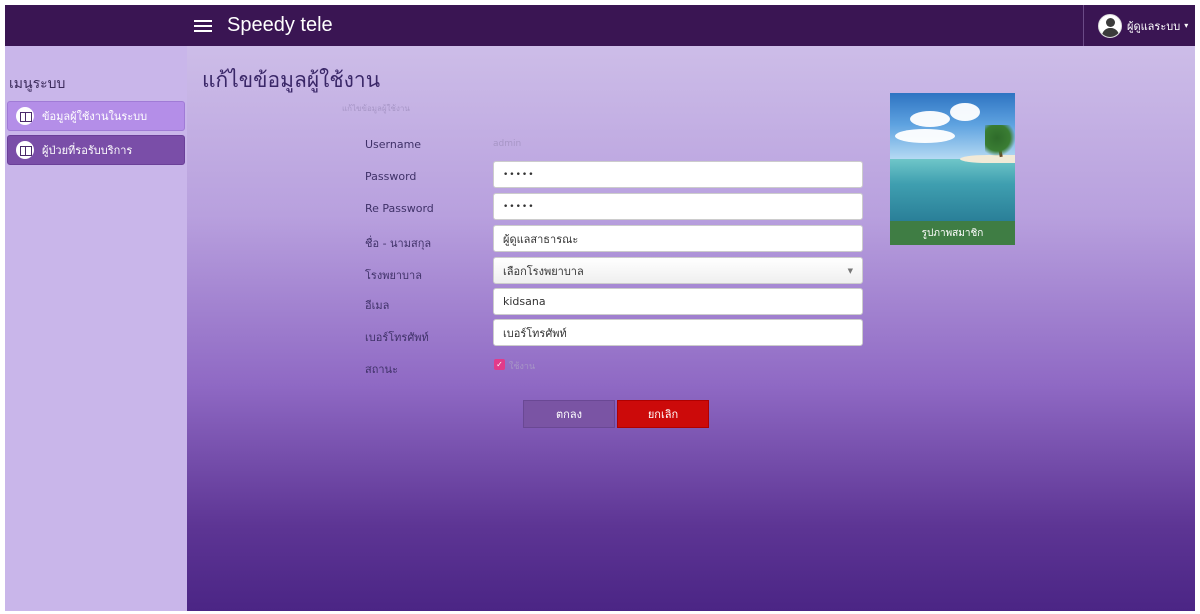 This screenshot has height=614, width=1200. I want to click on hamburger-menu-icon, so click(203, 26).